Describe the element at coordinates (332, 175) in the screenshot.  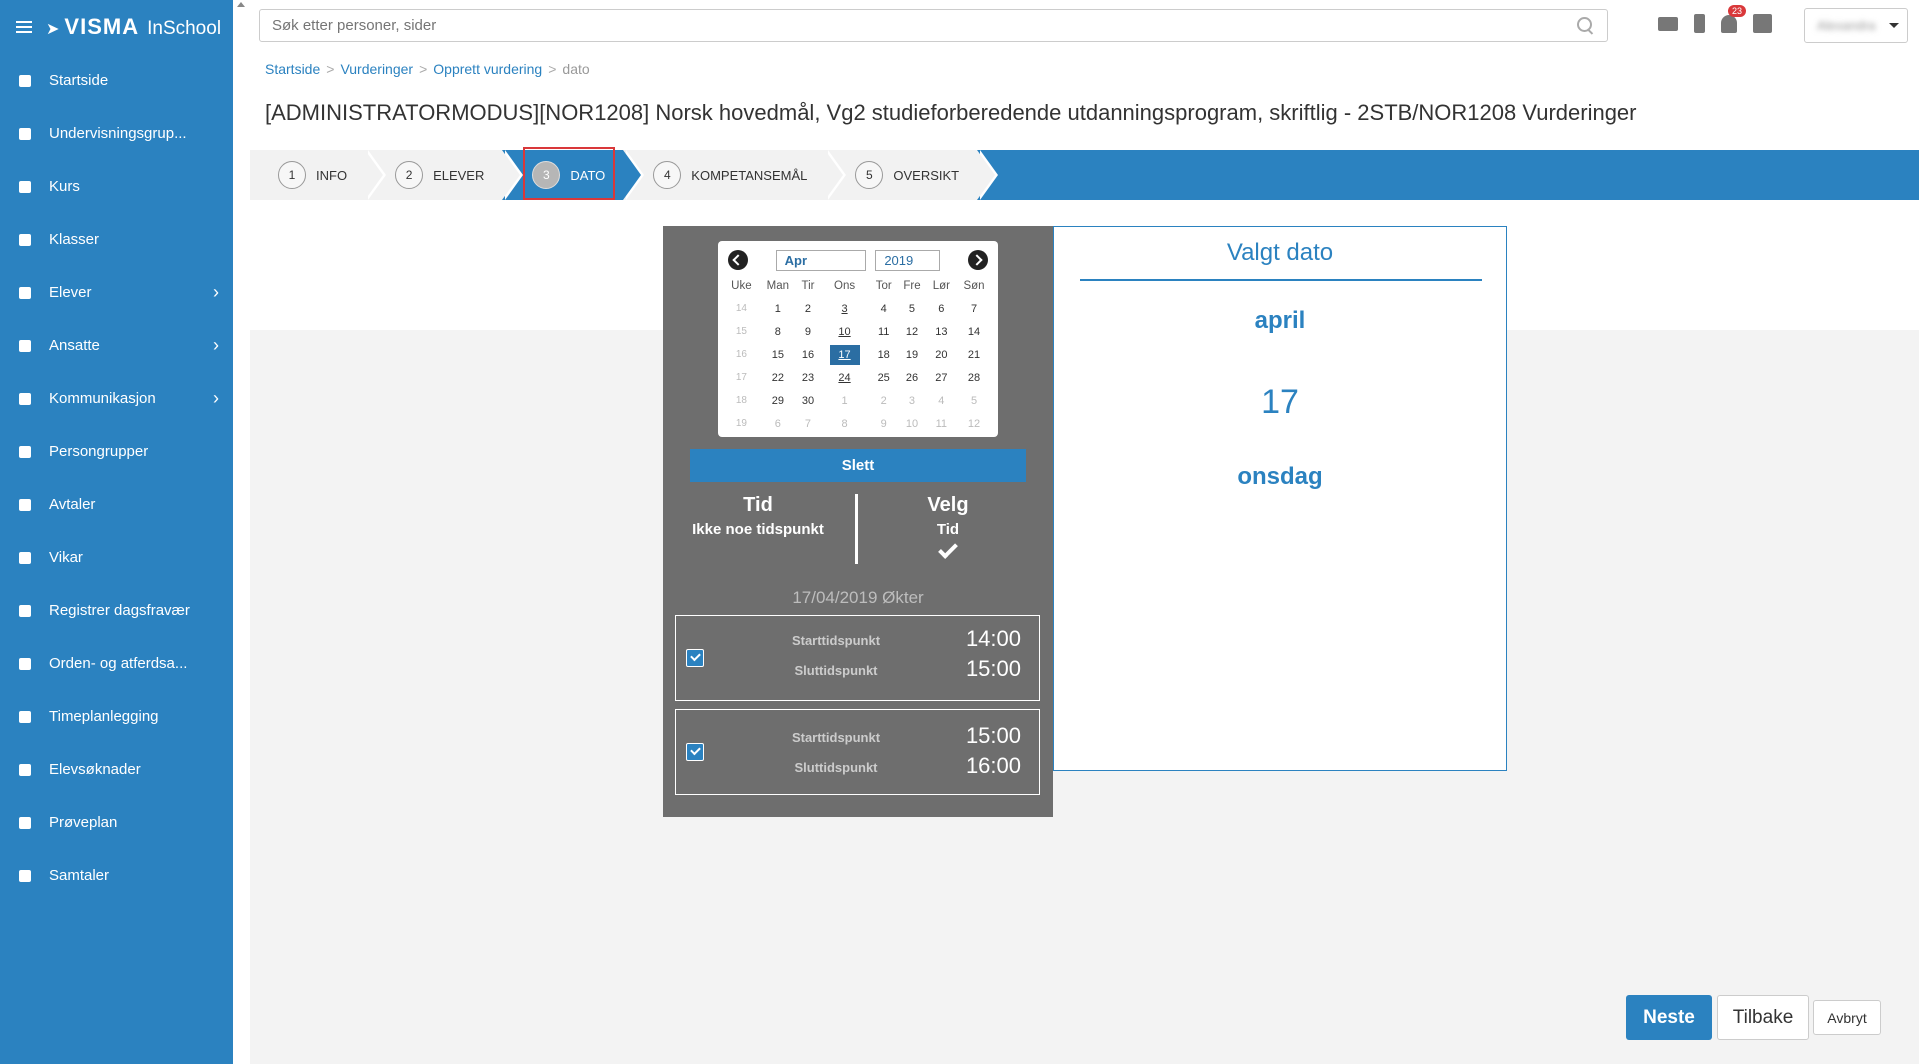
I see `step-label: INFO` at that location.